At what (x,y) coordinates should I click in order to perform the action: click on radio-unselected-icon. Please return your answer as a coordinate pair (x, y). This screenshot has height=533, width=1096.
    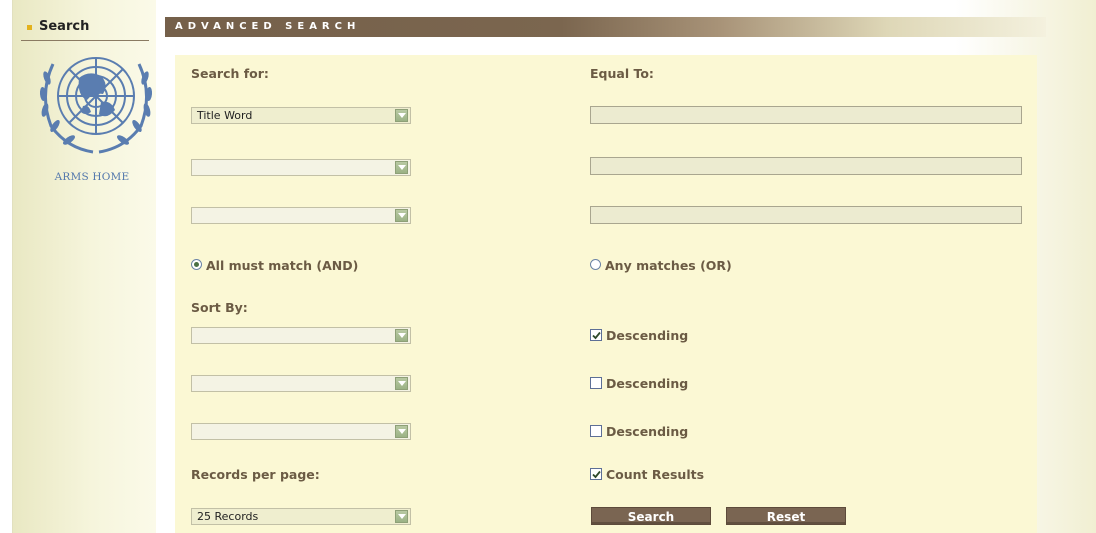
    Looking at the image, I should click on (595, 264).